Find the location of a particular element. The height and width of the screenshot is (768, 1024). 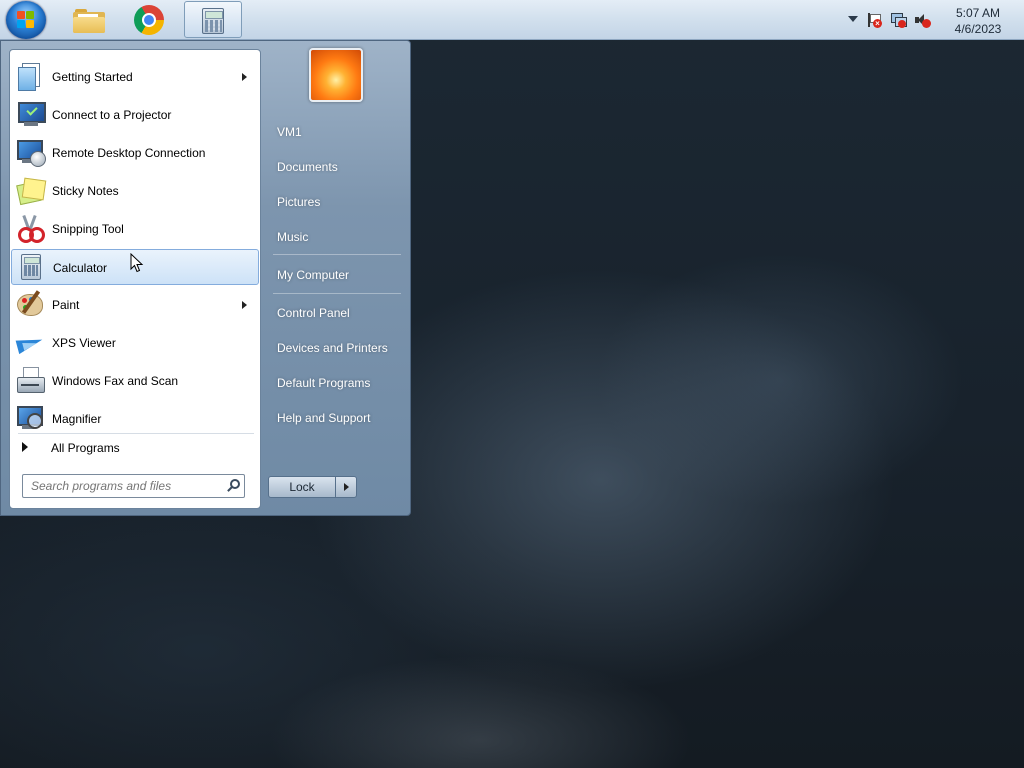

link-default-programs: Default Programs is located at coordinates (337, 383).